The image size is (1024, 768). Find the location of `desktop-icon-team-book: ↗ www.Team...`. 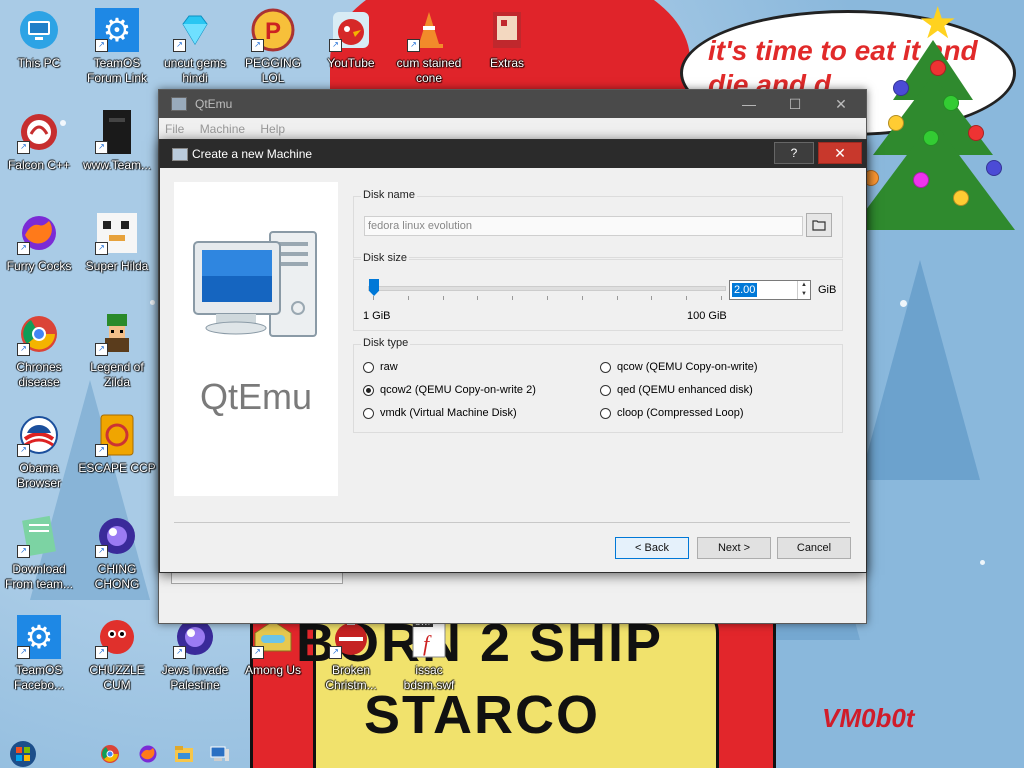

desktop-icon-team-book: ↗ www.Team... is located at coordinates (117, 141).